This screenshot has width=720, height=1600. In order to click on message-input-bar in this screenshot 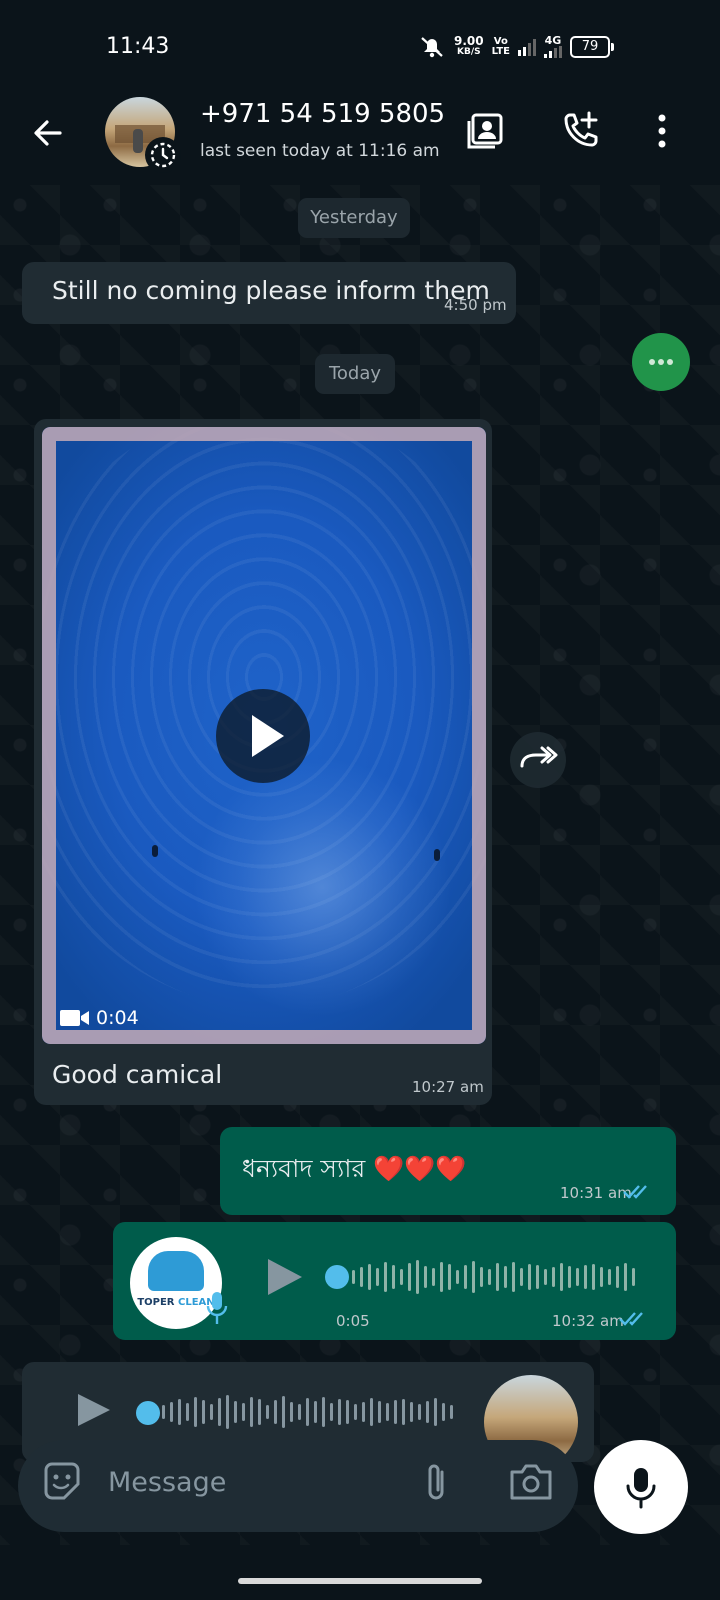, I will do `click(298, 1486)`.